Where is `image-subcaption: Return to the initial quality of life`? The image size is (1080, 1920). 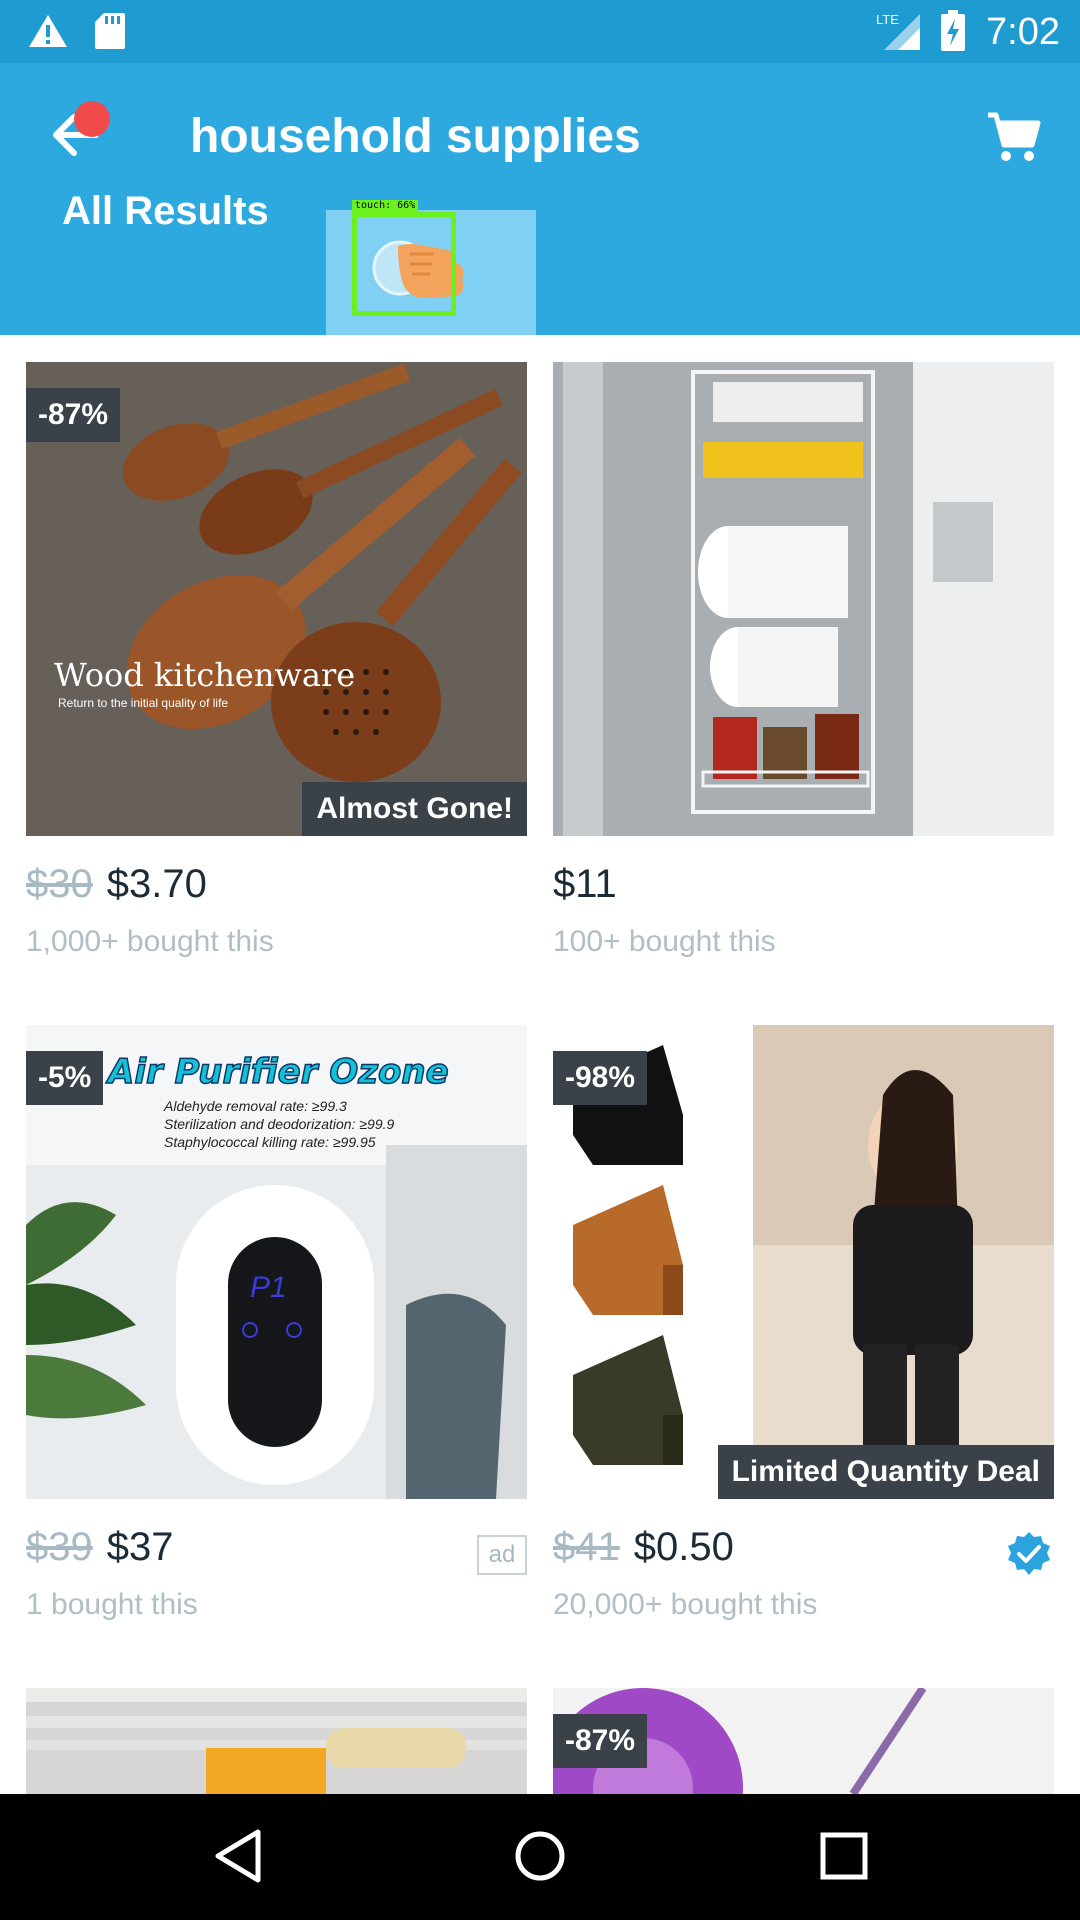 image-subcaption: Return to the initial quality of life is located at coordinates (143, 703).